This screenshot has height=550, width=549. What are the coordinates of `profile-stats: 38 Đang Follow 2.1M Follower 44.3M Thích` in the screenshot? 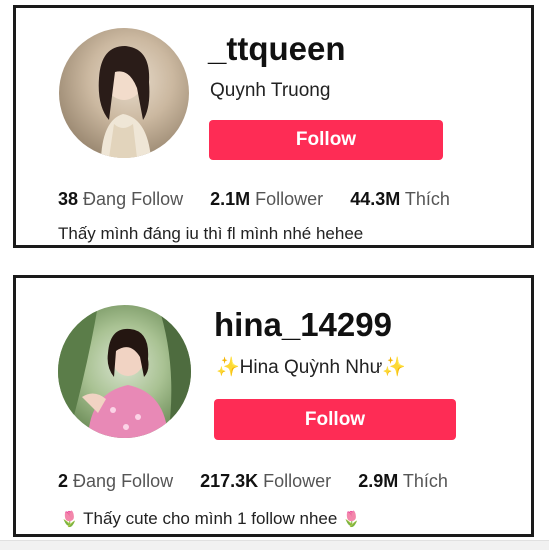 It's located at (265, 199).